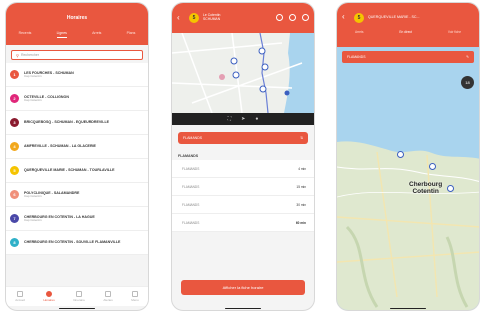 Image resolution: width=485 pixels, height=313 pixels. Describe the element at coordinates (49, 75) in the screenshot. I see `line-text: LES FOURCHES - SCHUMAN Cap Cotentin` at that location.